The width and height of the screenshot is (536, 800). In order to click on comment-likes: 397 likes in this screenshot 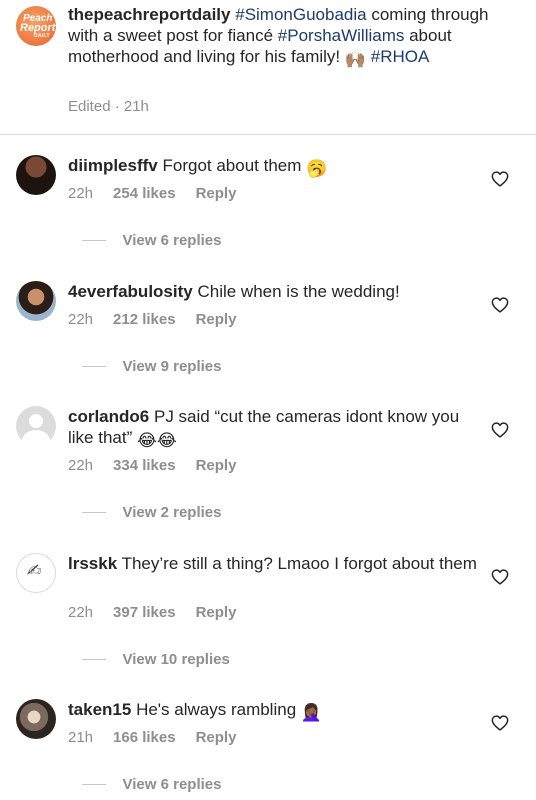, I will do `click(144, 612)`.